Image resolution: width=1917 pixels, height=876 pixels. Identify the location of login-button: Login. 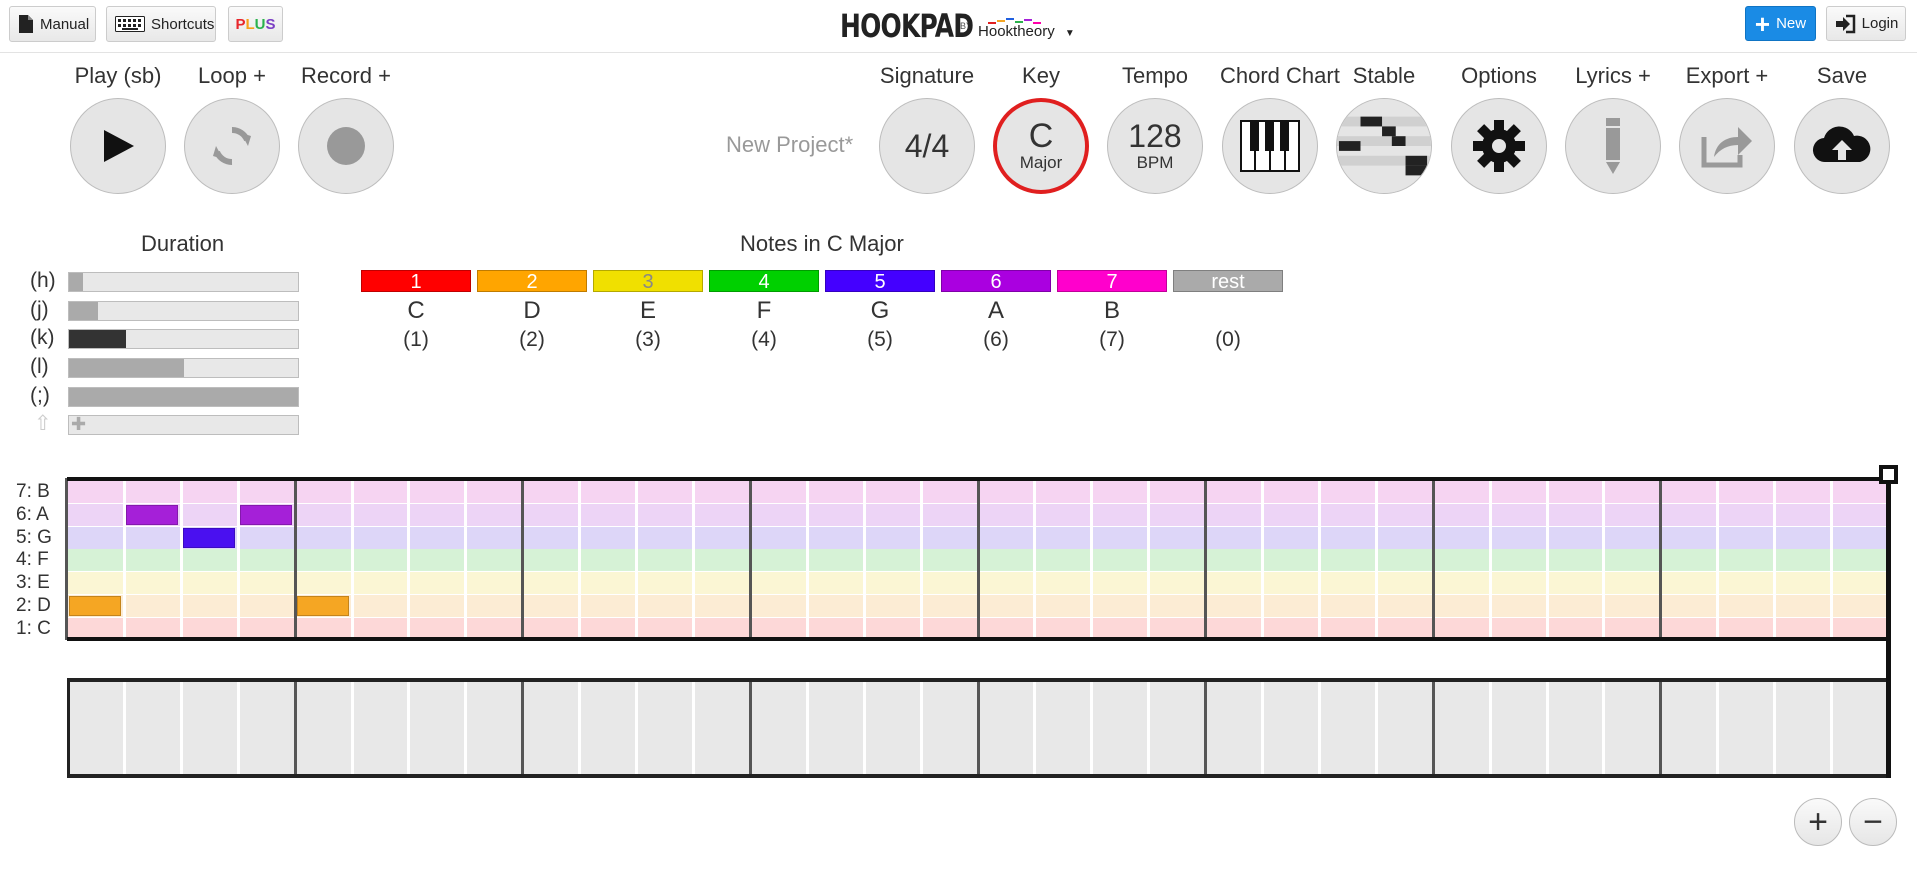
(1866, 23).